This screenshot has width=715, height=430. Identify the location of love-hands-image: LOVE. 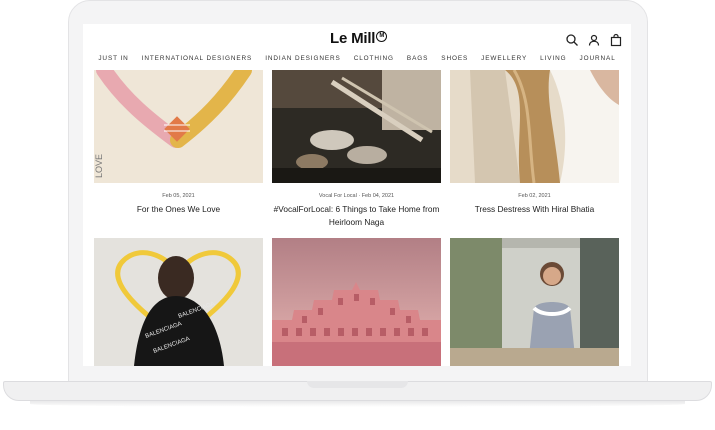
(178, 126).